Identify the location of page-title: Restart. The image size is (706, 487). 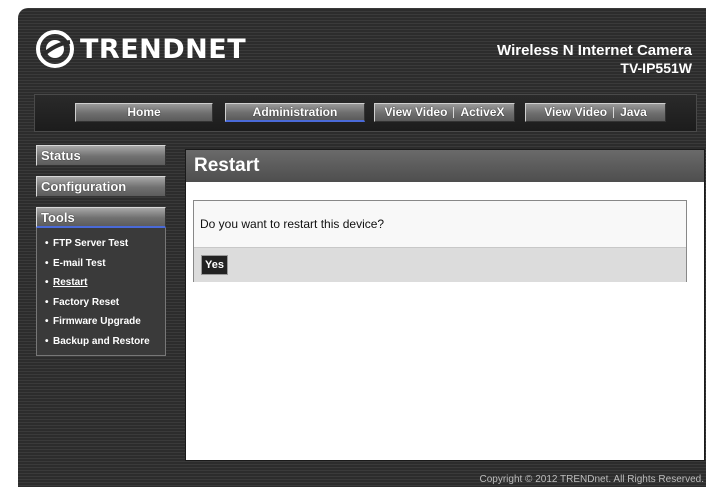
(445, 166).